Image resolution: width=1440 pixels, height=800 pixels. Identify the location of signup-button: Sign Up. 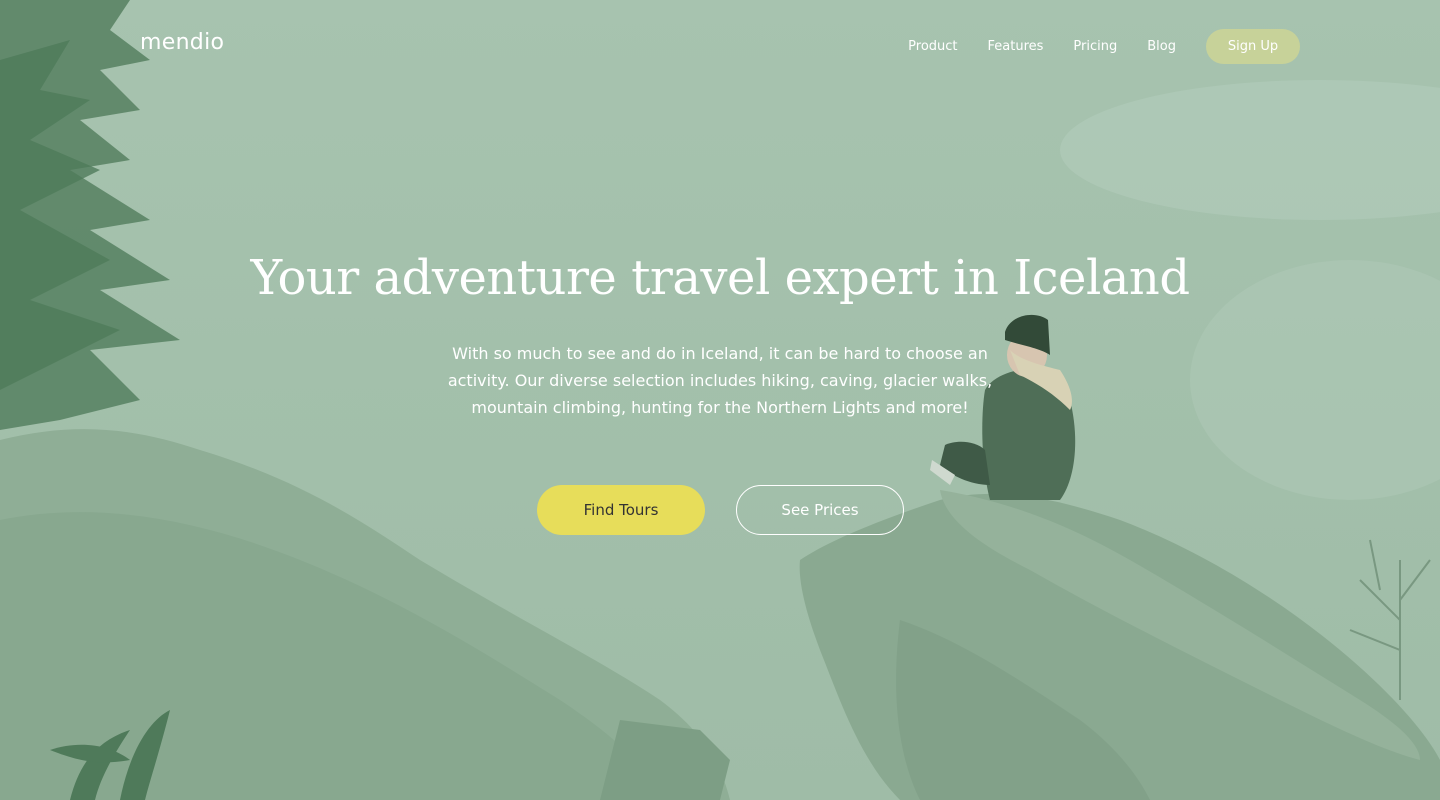
(1253, 46).